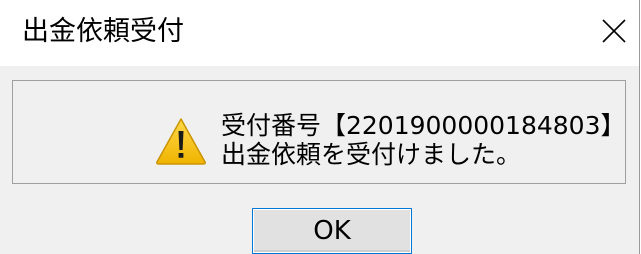 The width and height of the screenshot is (641, 254). Describe the element at coordinates (371, 154) in the screenshot. I see `message-line-accepted: 出金依頼を受付けました。` at that location.